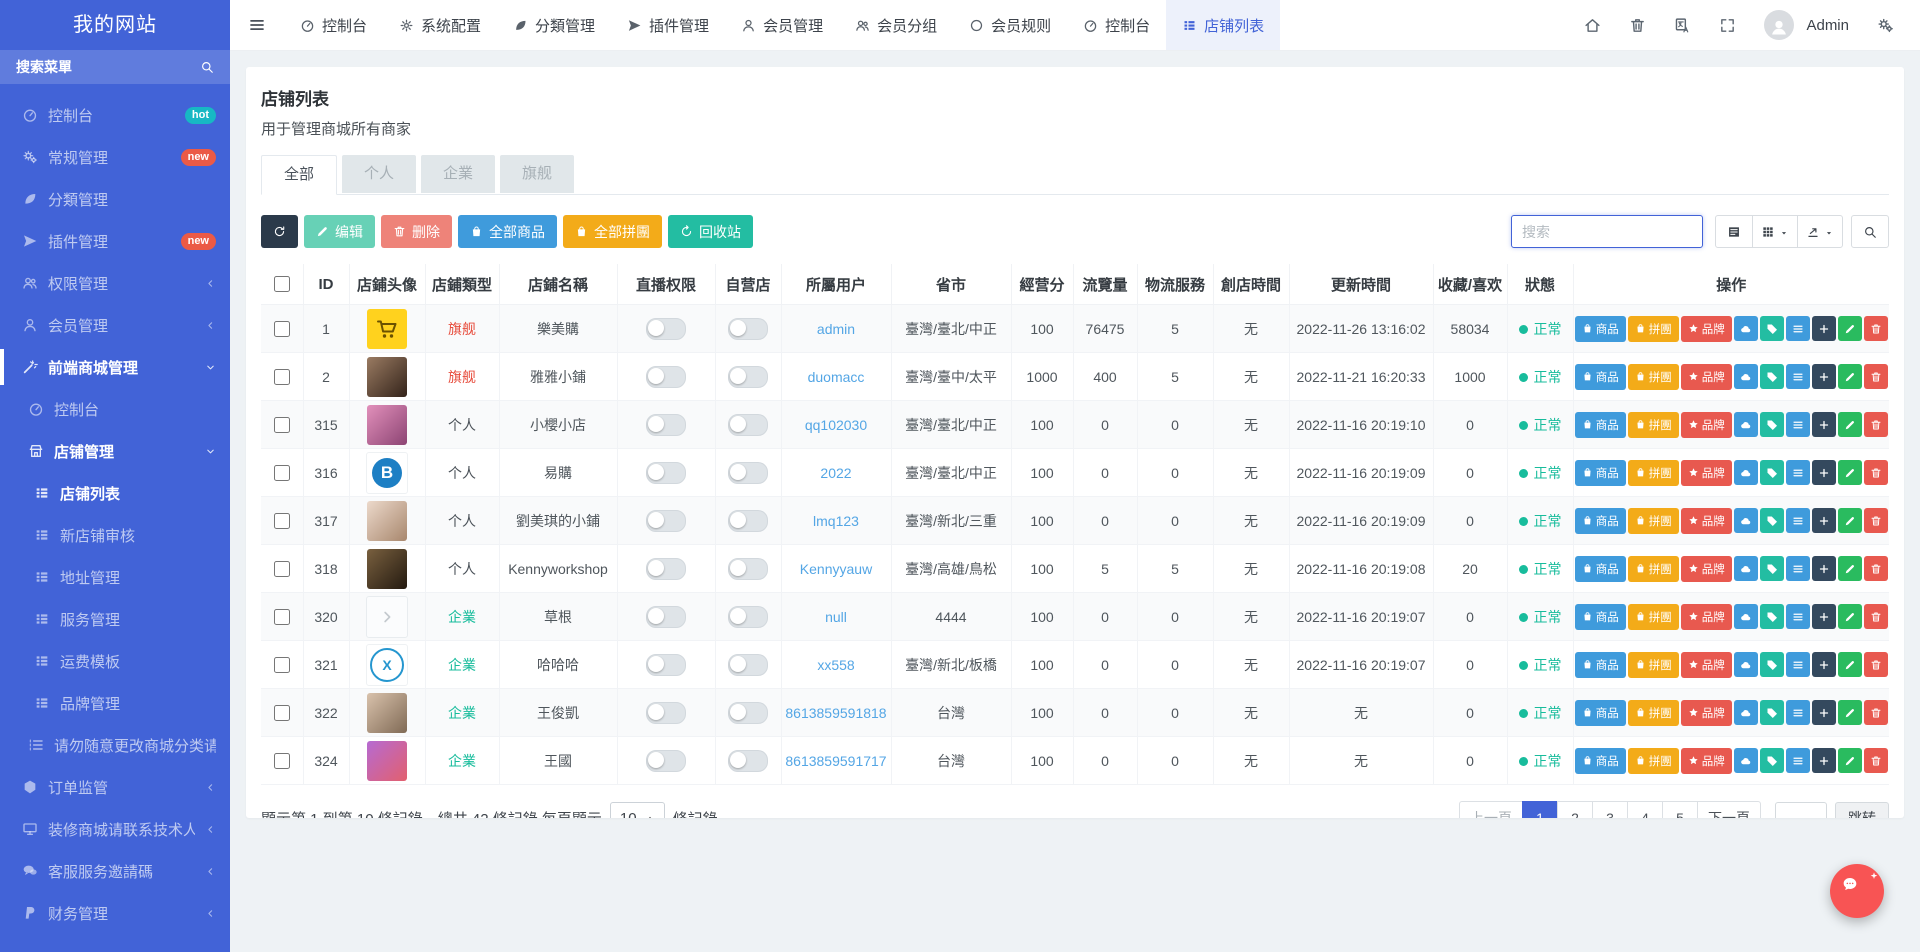 This screenshot has width=1920, height=952. I want to click on page-prev-button: 上一頁, so click(1491, 809).